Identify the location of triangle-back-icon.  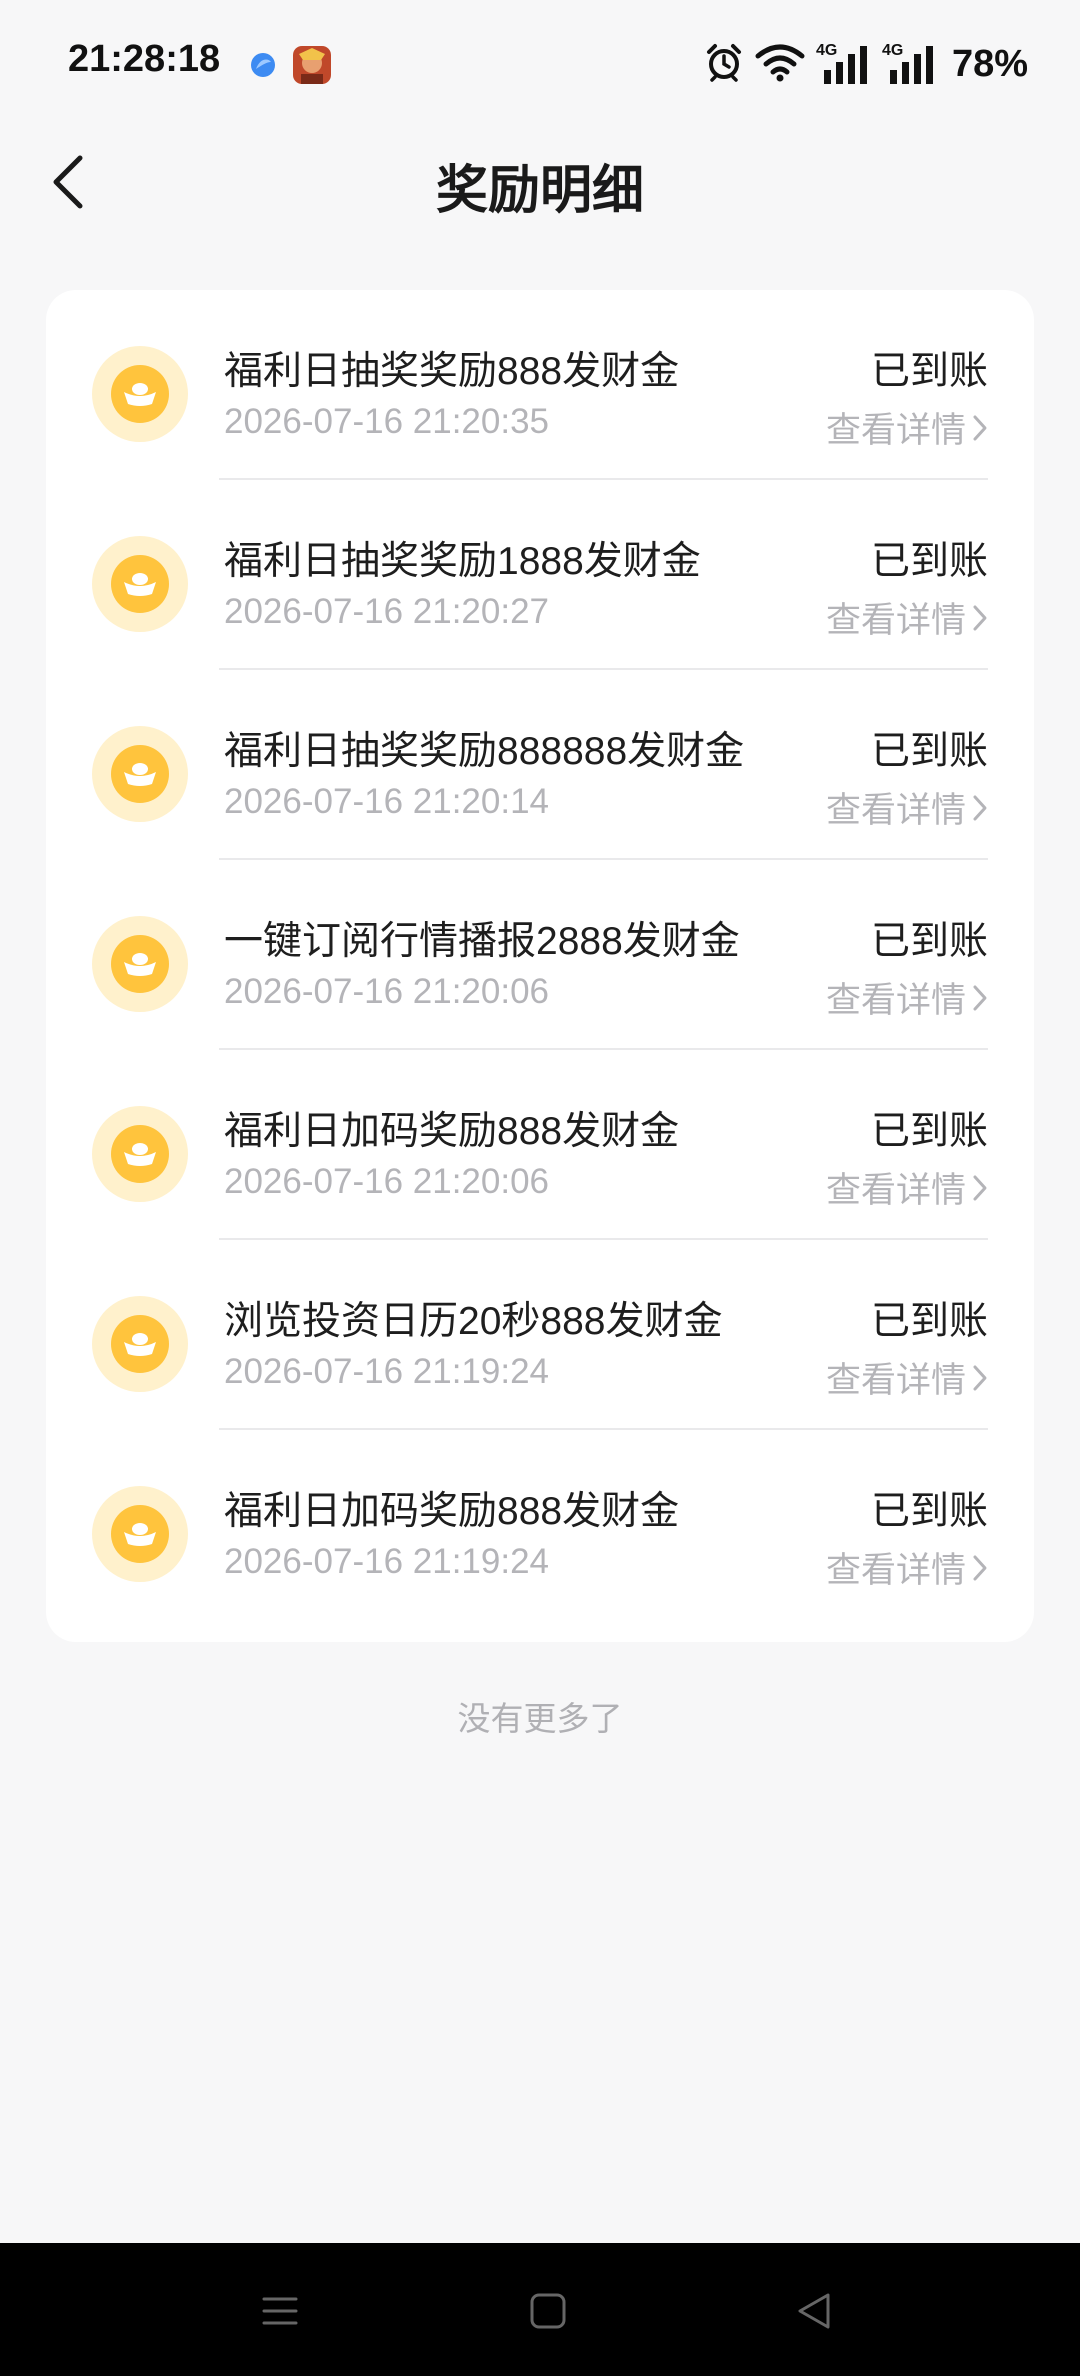
(814, 2311).